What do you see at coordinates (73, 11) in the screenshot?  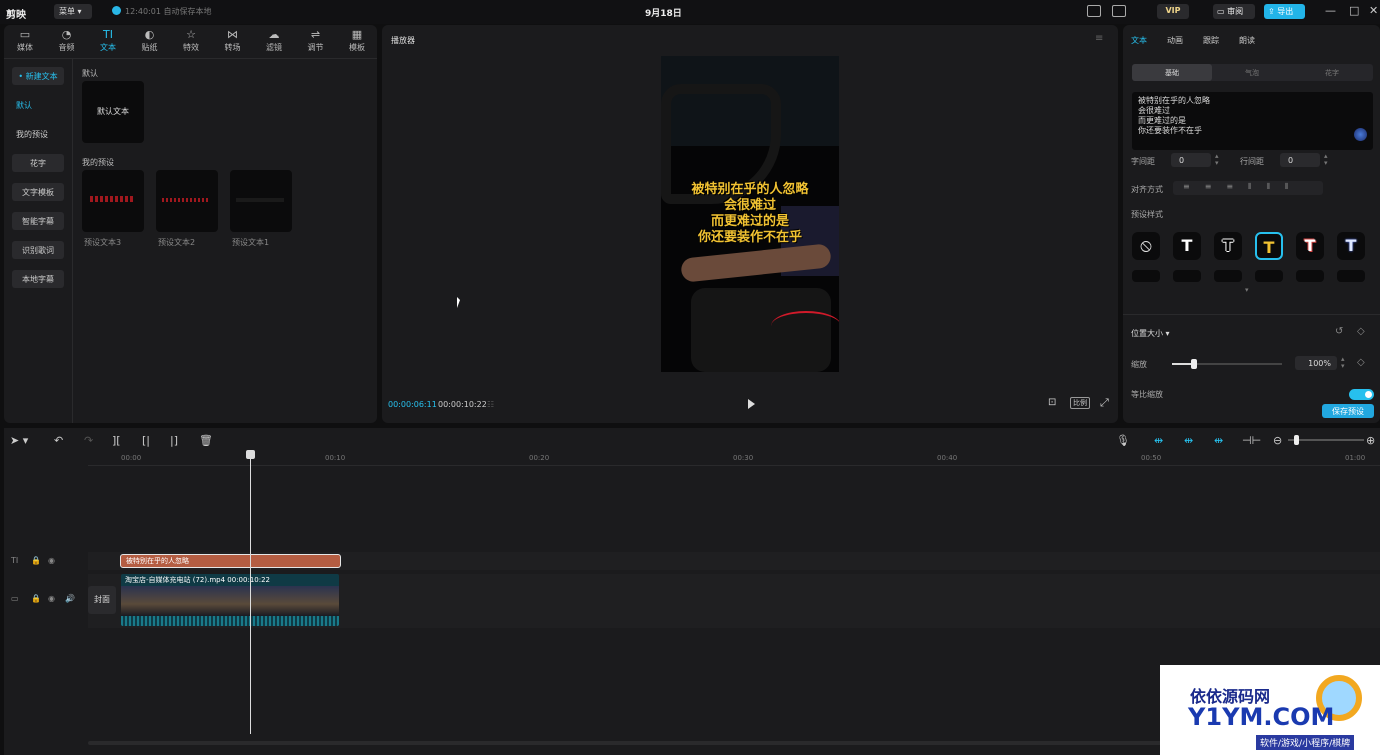 I see `menu-button: 菜单 ▾` at bounding box center [73, 11].